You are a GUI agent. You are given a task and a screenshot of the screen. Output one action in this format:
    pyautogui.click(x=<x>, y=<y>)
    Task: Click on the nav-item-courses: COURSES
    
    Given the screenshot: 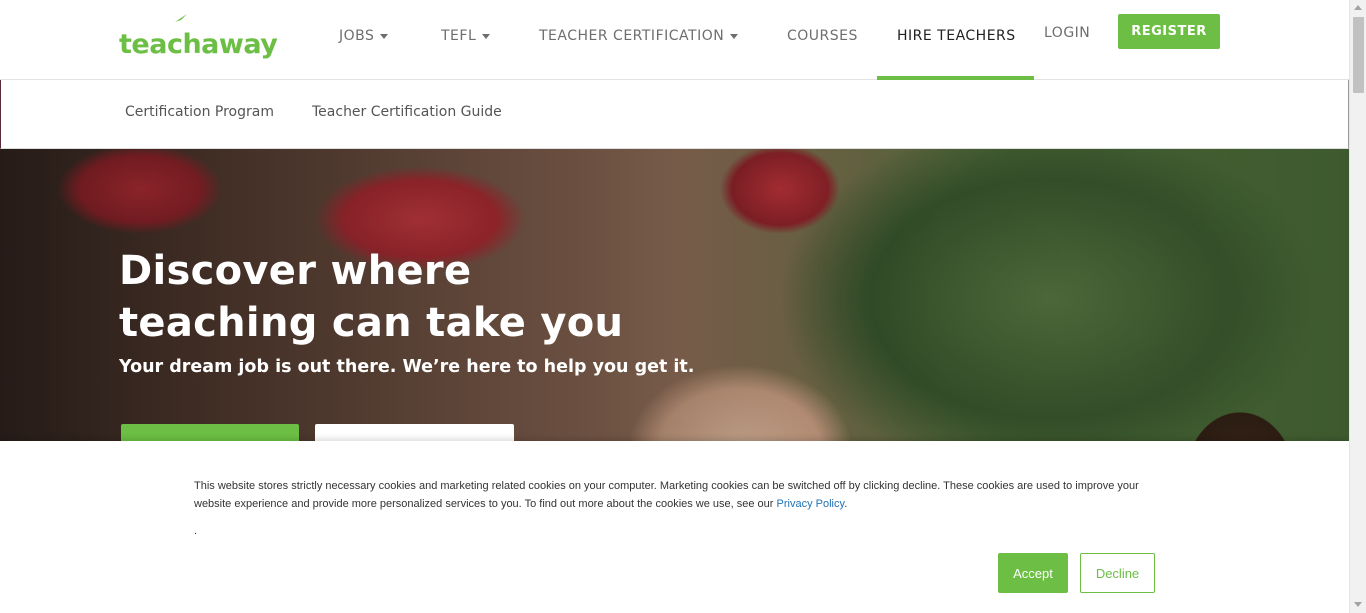 What is the action you would take?
    pyautogui.click(x=822, y=36)
    